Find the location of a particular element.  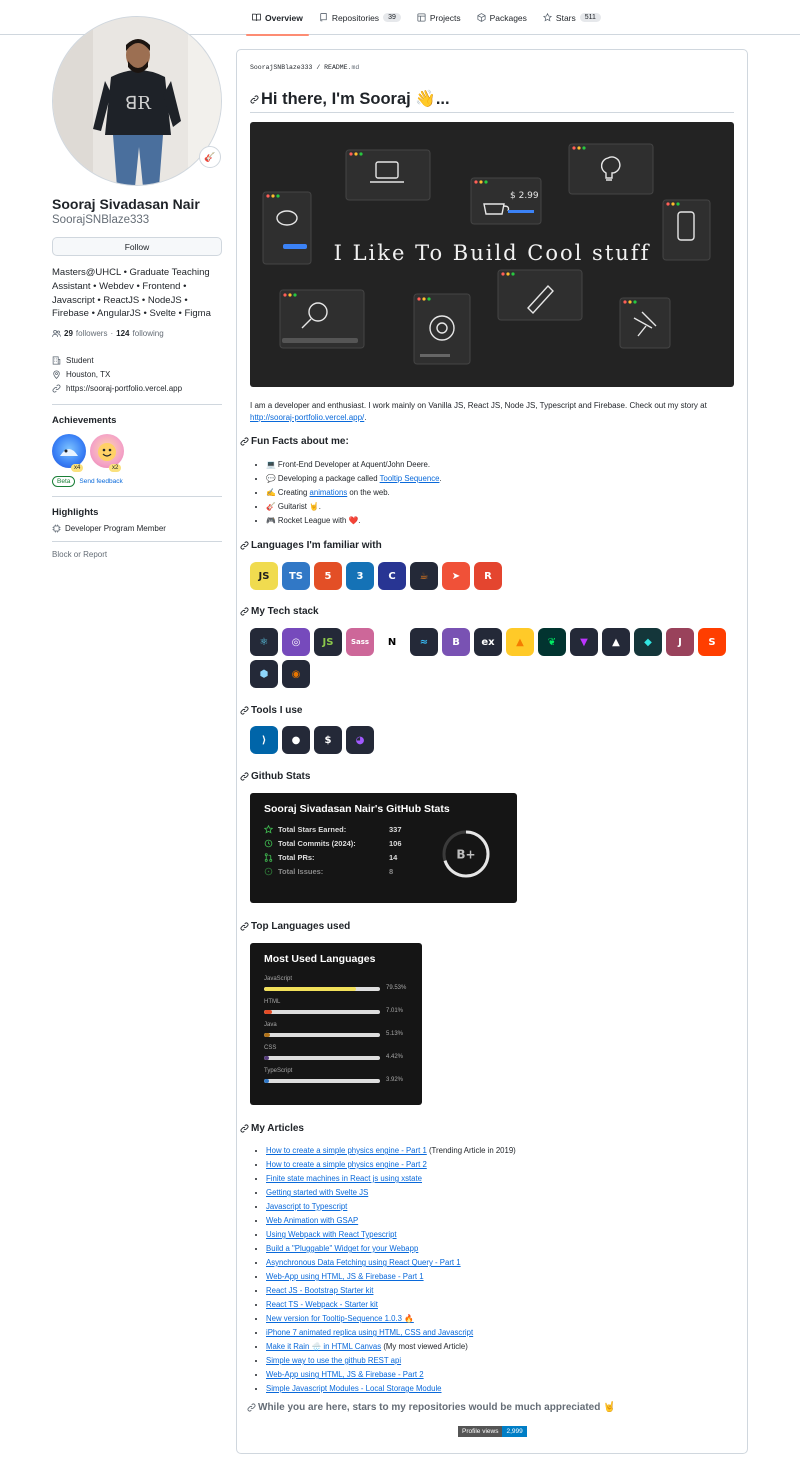

website-link: https://sooraj-portfolio.vercel.app is located at coordinates (124, 388).